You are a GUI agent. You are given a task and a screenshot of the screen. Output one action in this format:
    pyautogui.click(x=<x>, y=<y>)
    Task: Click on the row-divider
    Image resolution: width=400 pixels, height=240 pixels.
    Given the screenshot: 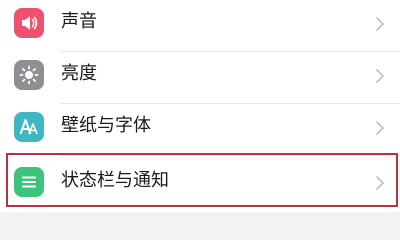 What is the action you would take?
    pyautogui.click(x=230, y=155)
    